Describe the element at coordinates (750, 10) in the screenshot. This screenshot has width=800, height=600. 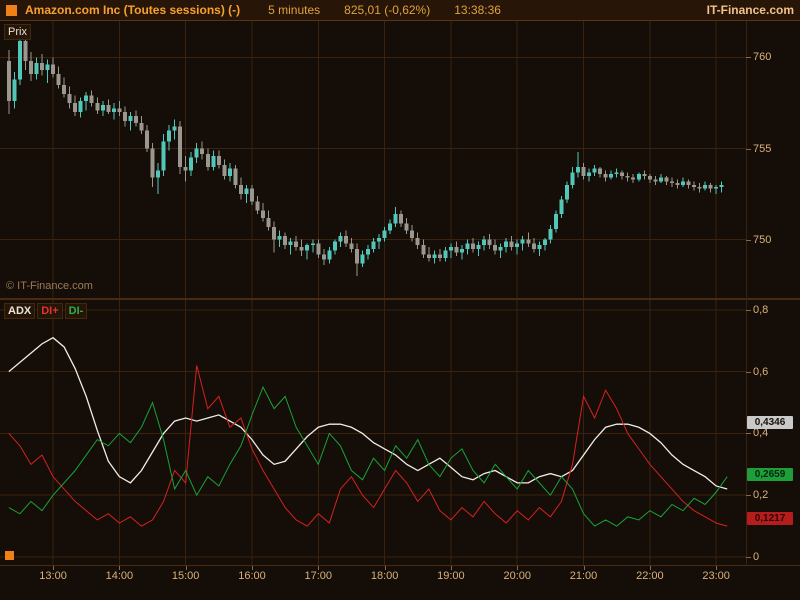
I see `brand-label: IT-Finance.com` at that location.